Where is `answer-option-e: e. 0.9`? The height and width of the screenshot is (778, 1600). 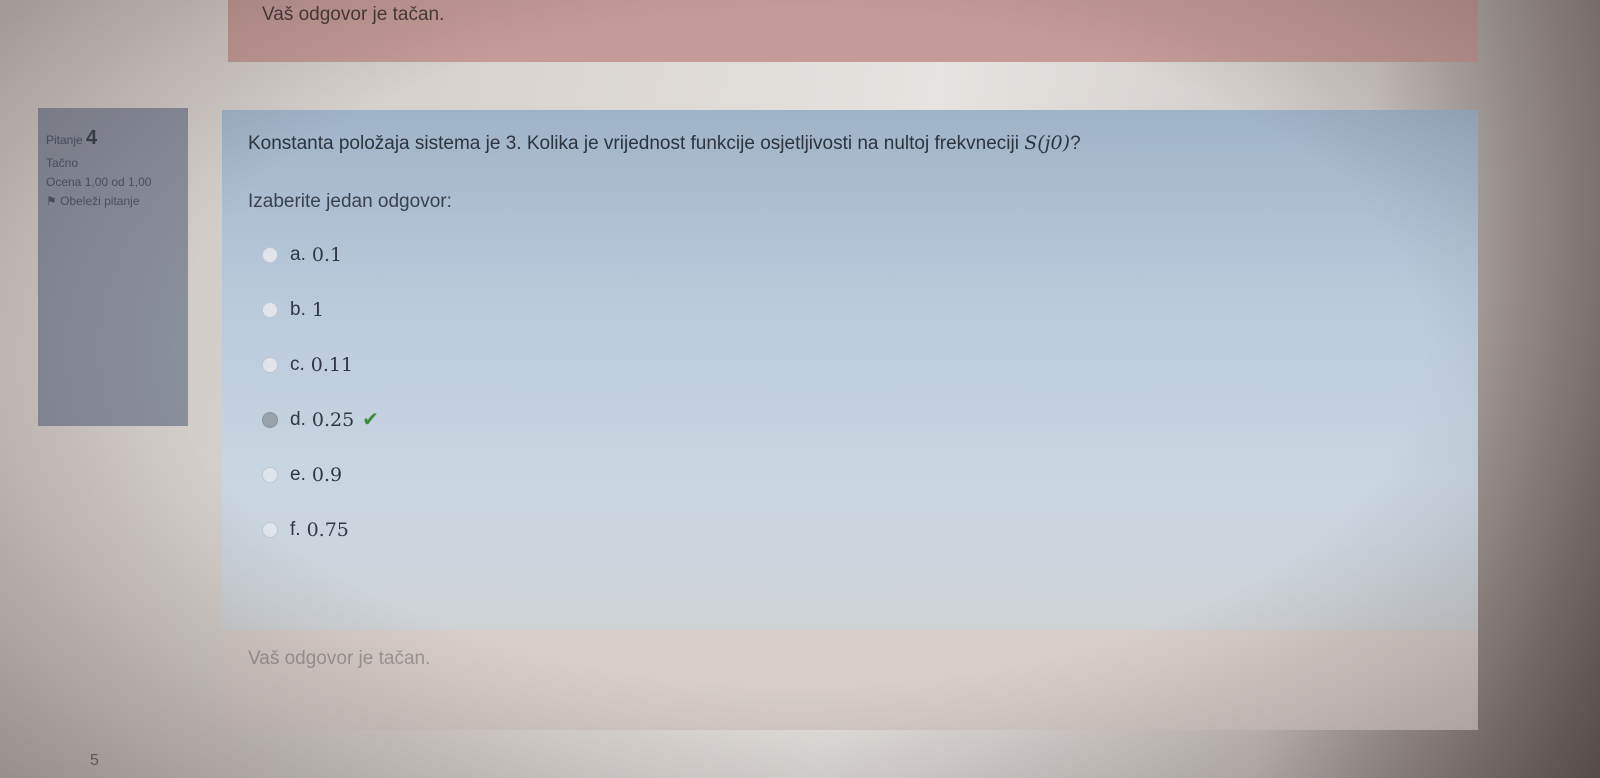
answer-option-e: e. 0.9 is located at coordinates (850, 474).